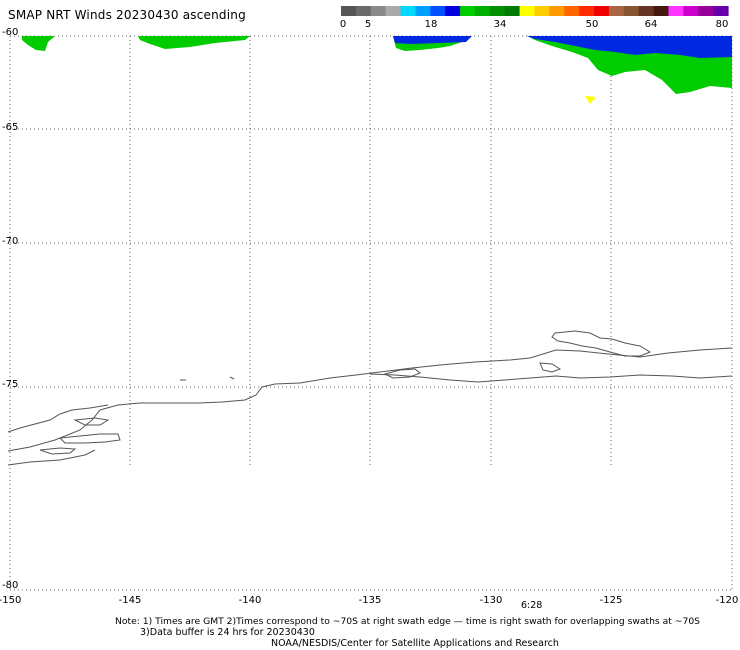 Image resolution: width=740 pixels, height=650 pixels. I want to click on latitude-label: -70, so click(10, 241).